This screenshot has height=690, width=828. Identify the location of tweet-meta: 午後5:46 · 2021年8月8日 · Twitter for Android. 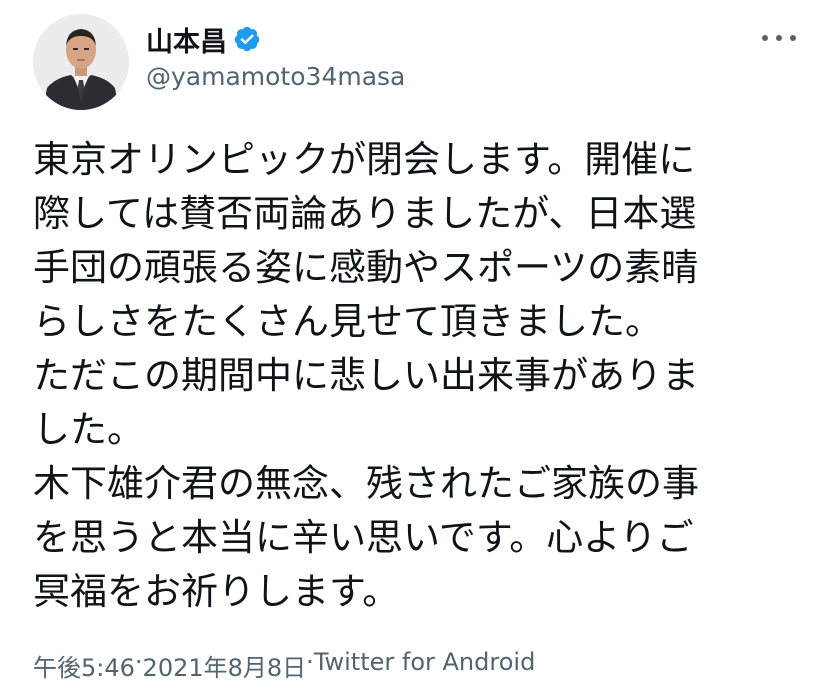
(284, 665).